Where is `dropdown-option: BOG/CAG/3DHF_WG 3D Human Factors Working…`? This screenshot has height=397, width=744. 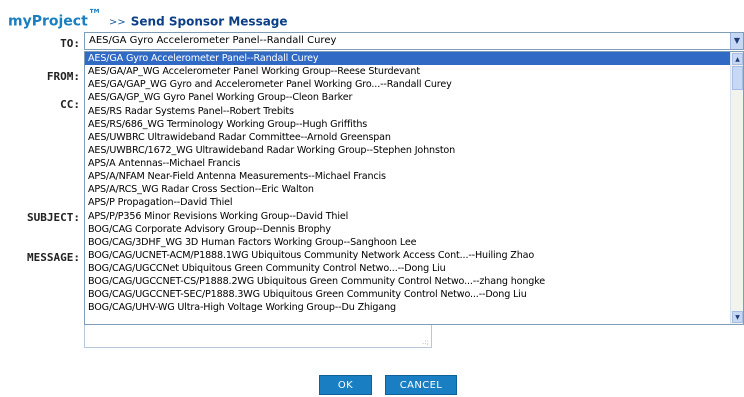
dropdown-option: BOG/CAG/3DHF_WG 3D Human Factors Working… is located at coordinates (407, 242).